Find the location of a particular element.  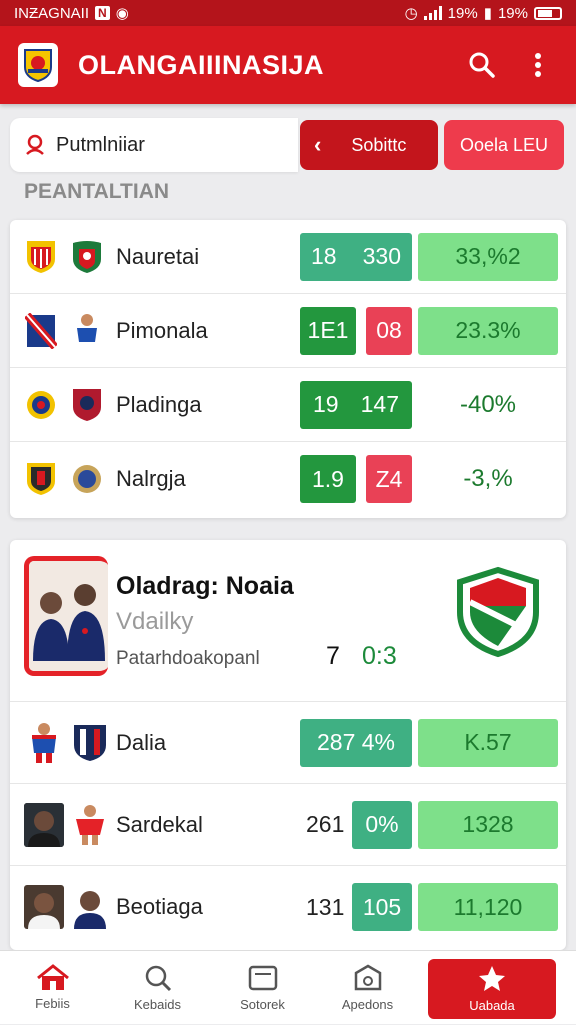

player-percent-box: 287 4% is located at coordinates (356, 742).